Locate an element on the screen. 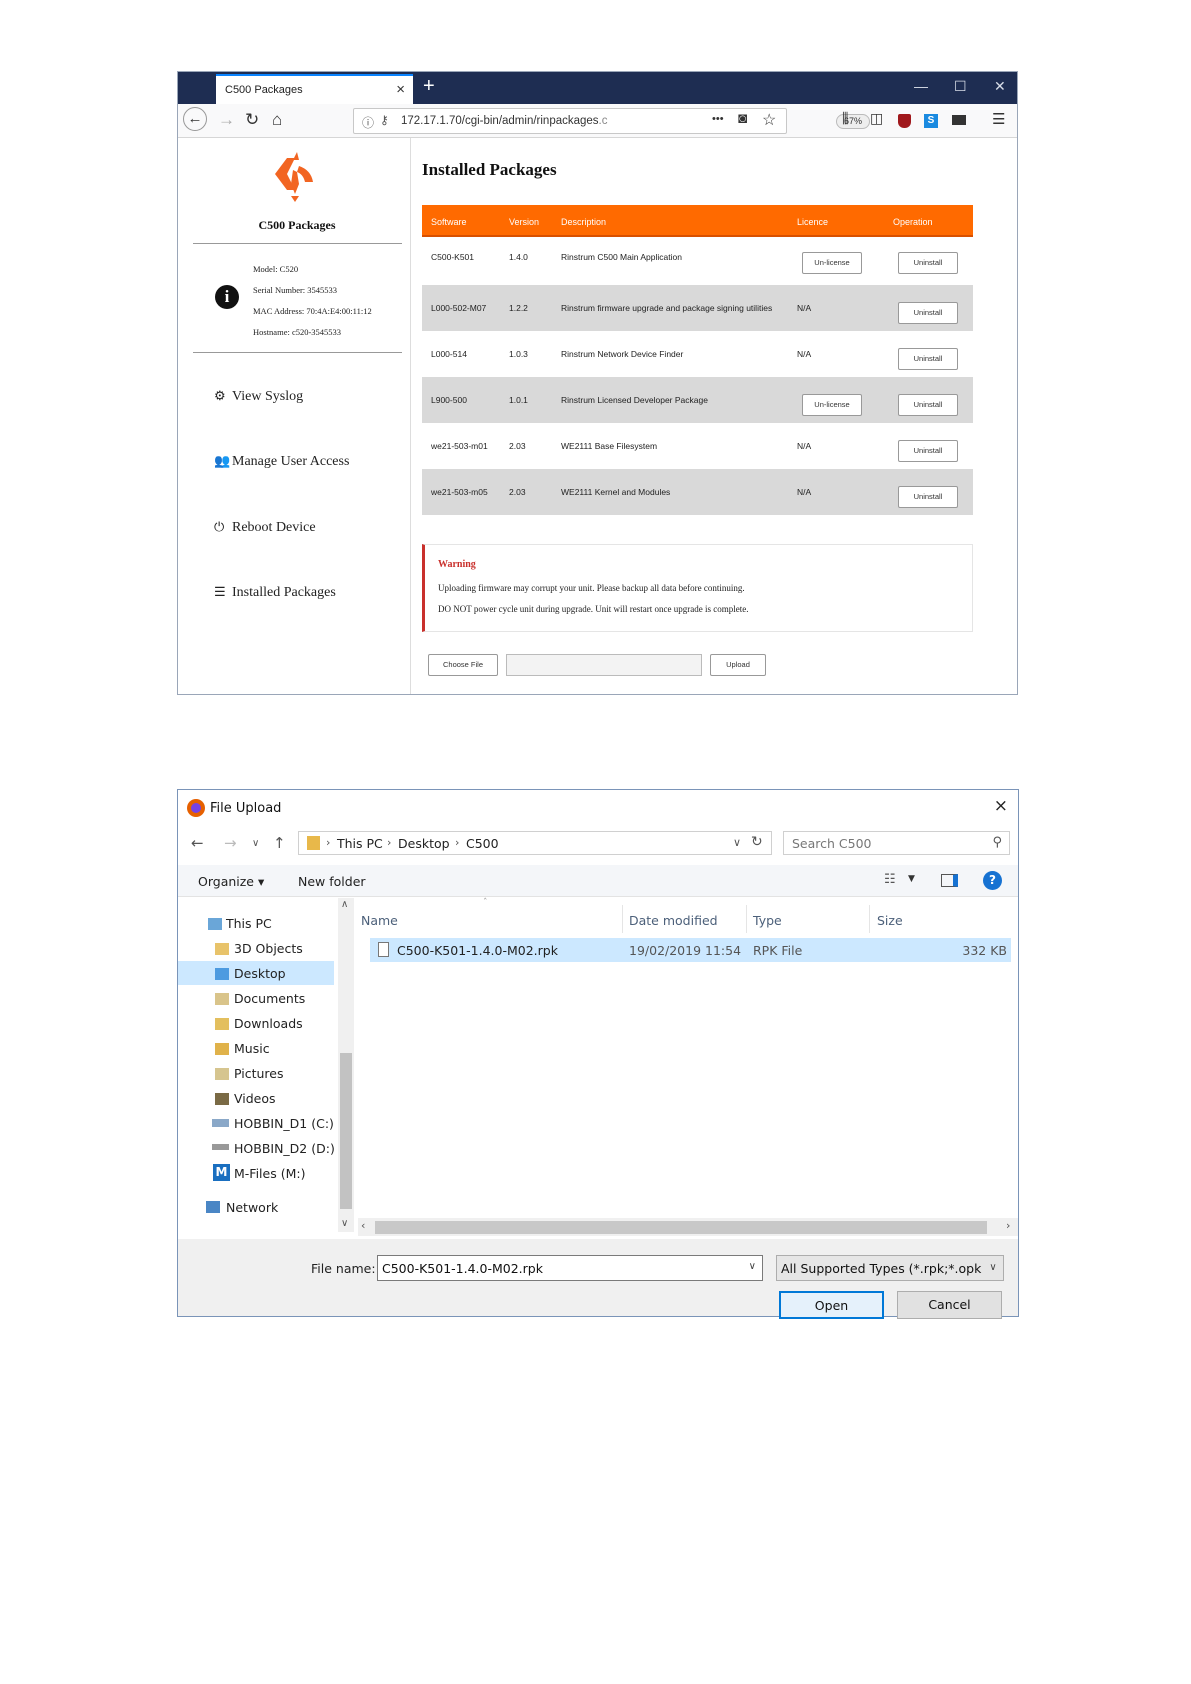 This screenshot has height=1684, width=1191. tab-close-icon: × is located at coordinates (400, 89).